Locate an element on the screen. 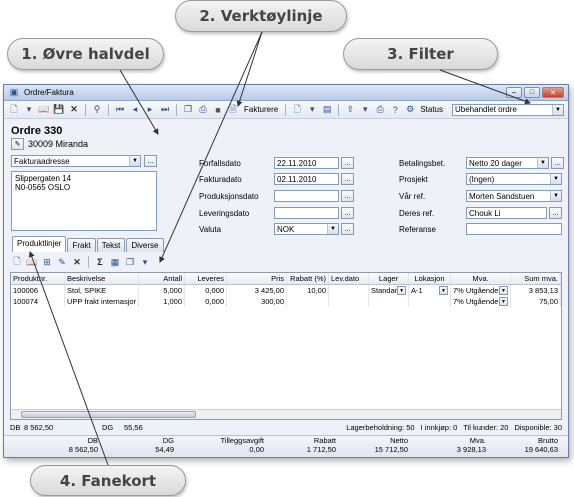 The width and height of the screenshot is (574, 497). tab-product-lines: Produktlinjer is located at coordinates (39, 244).